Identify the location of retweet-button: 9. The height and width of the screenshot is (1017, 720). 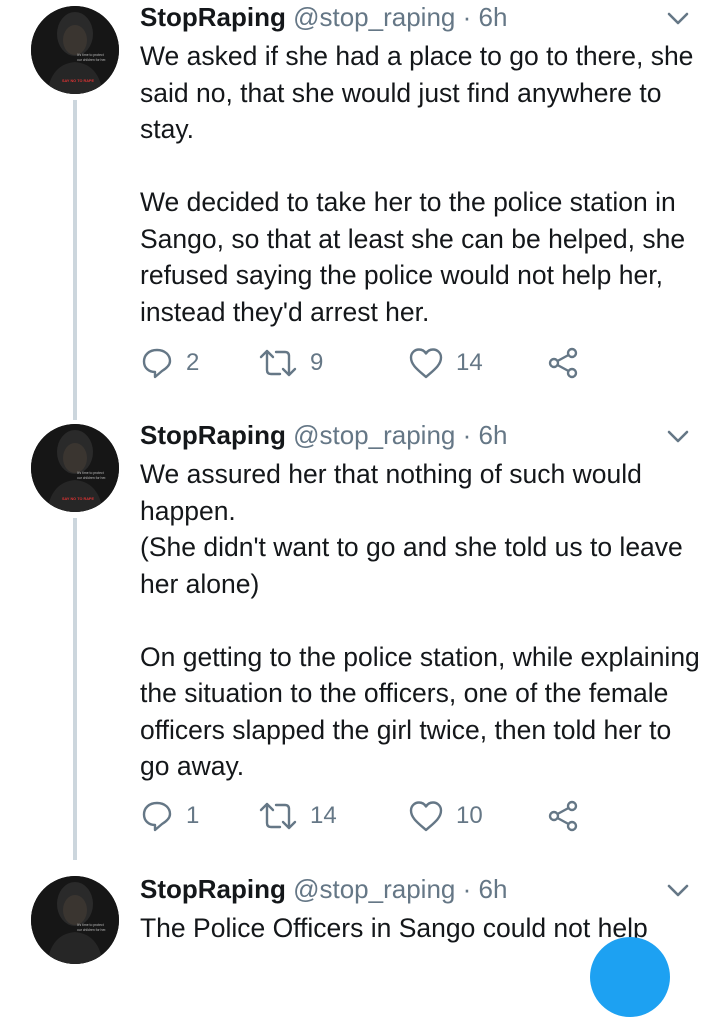
(290, 363).